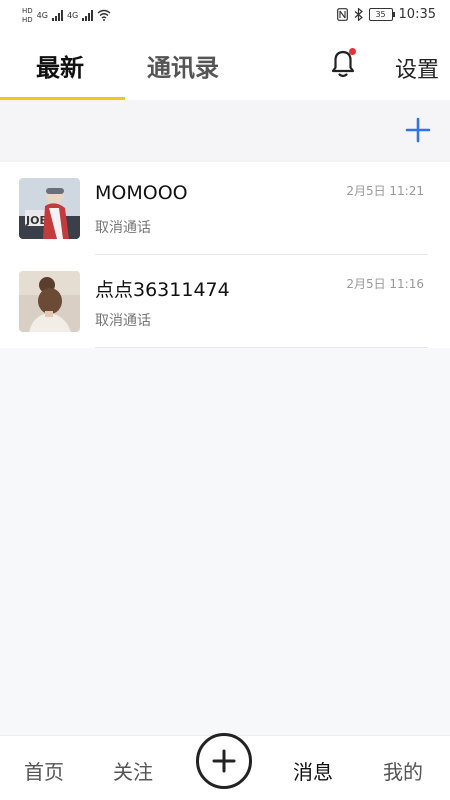 Image resolution: width=450 pixels, height=800 pixels. Describe the element at coordinates (133, 770) in the screenshot. I see `nav-follow: 关注` at that location.